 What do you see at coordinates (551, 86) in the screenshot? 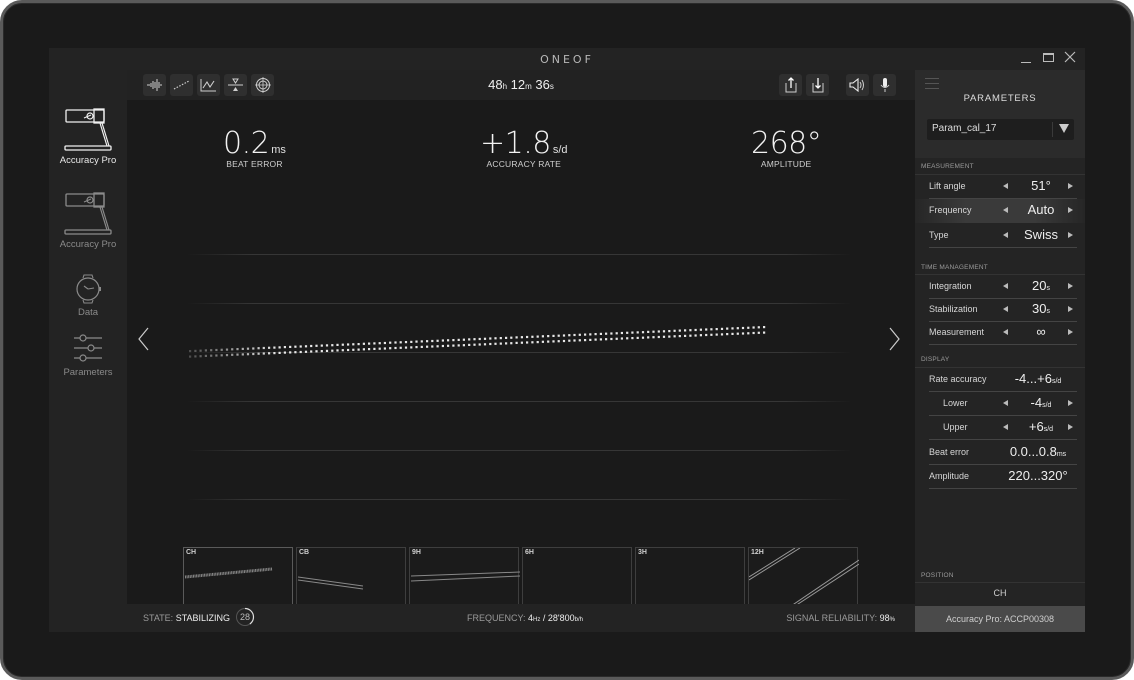
I see `timer-seconds-unit: s` at bounding box center [551, 86].